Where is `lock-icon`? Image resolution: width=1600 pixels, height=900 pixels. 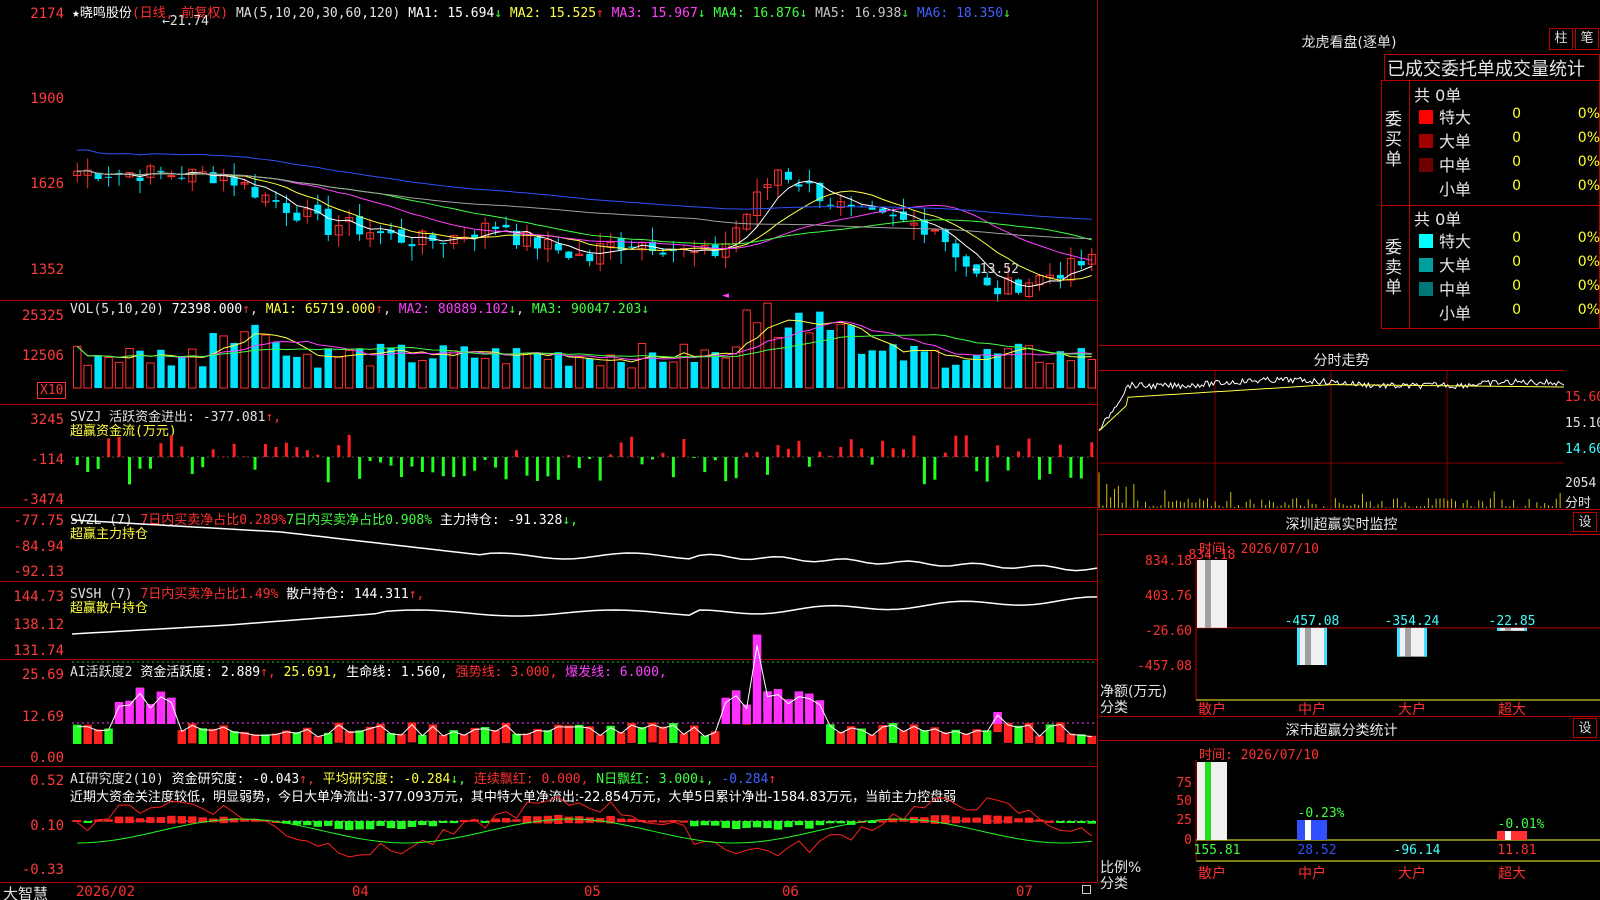 lock-icon is located at coordinates (1086, 889).